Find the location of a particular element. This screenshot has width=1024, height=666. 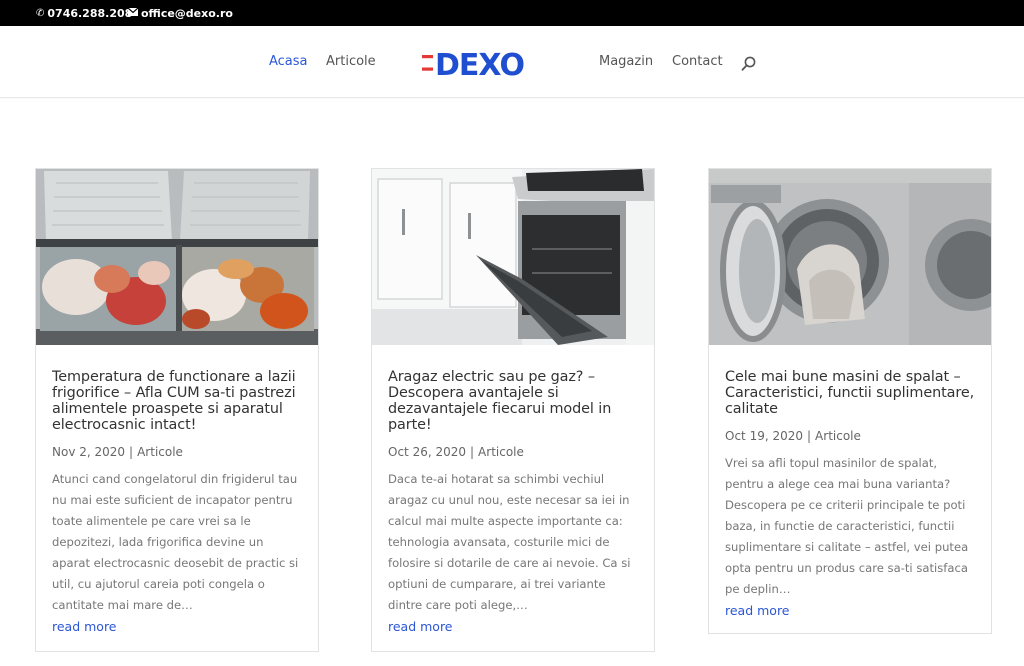

phone-contact: ✆ 0746.288.208 is located at coordinates (84, 13).